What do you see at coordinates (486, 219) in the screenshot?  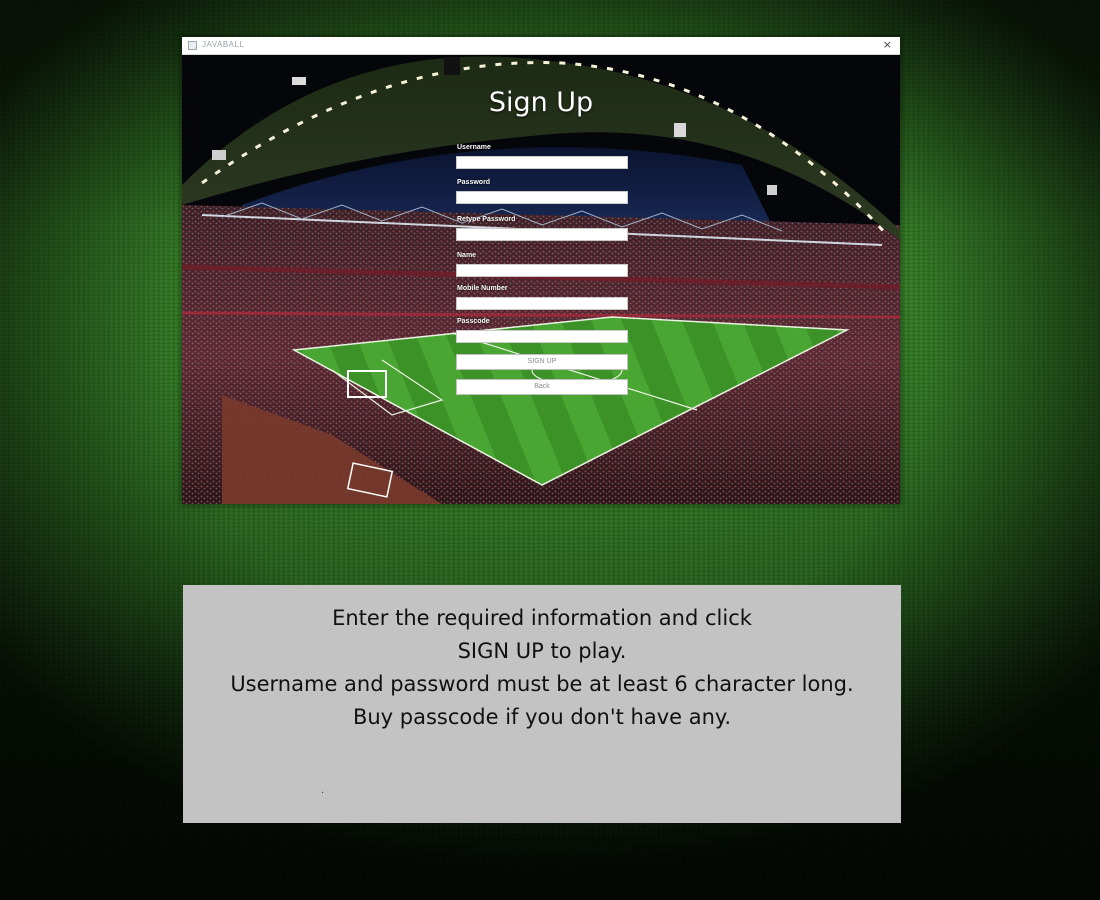 I see `retype-password-label: Retype Password` at bounding box center [486, 219].